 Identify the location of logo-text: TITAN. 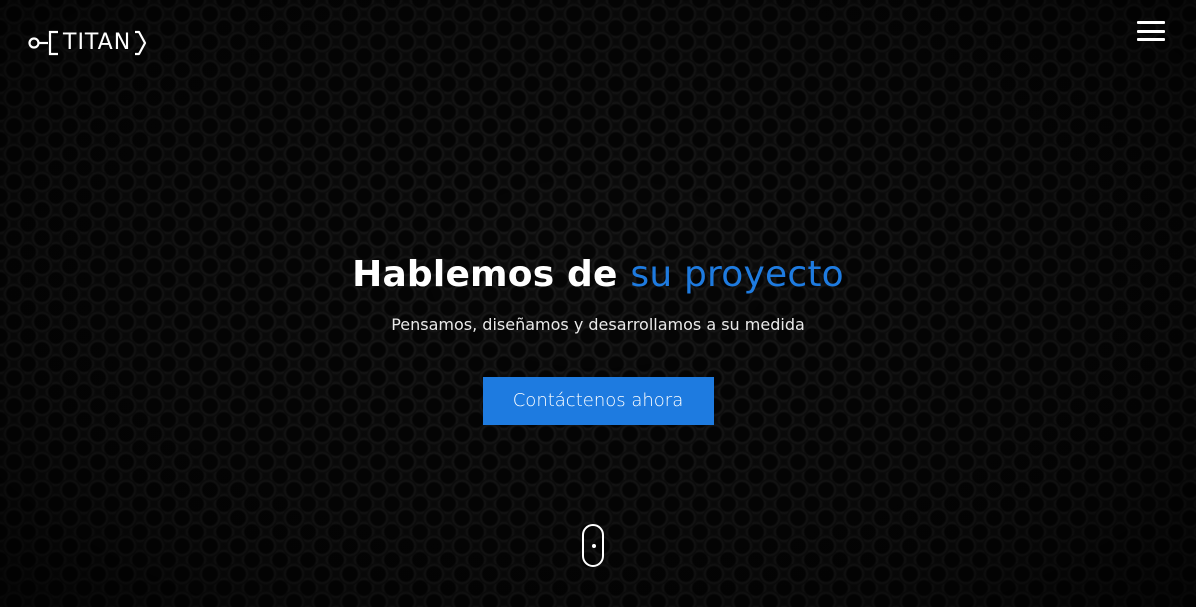
(97, 42).